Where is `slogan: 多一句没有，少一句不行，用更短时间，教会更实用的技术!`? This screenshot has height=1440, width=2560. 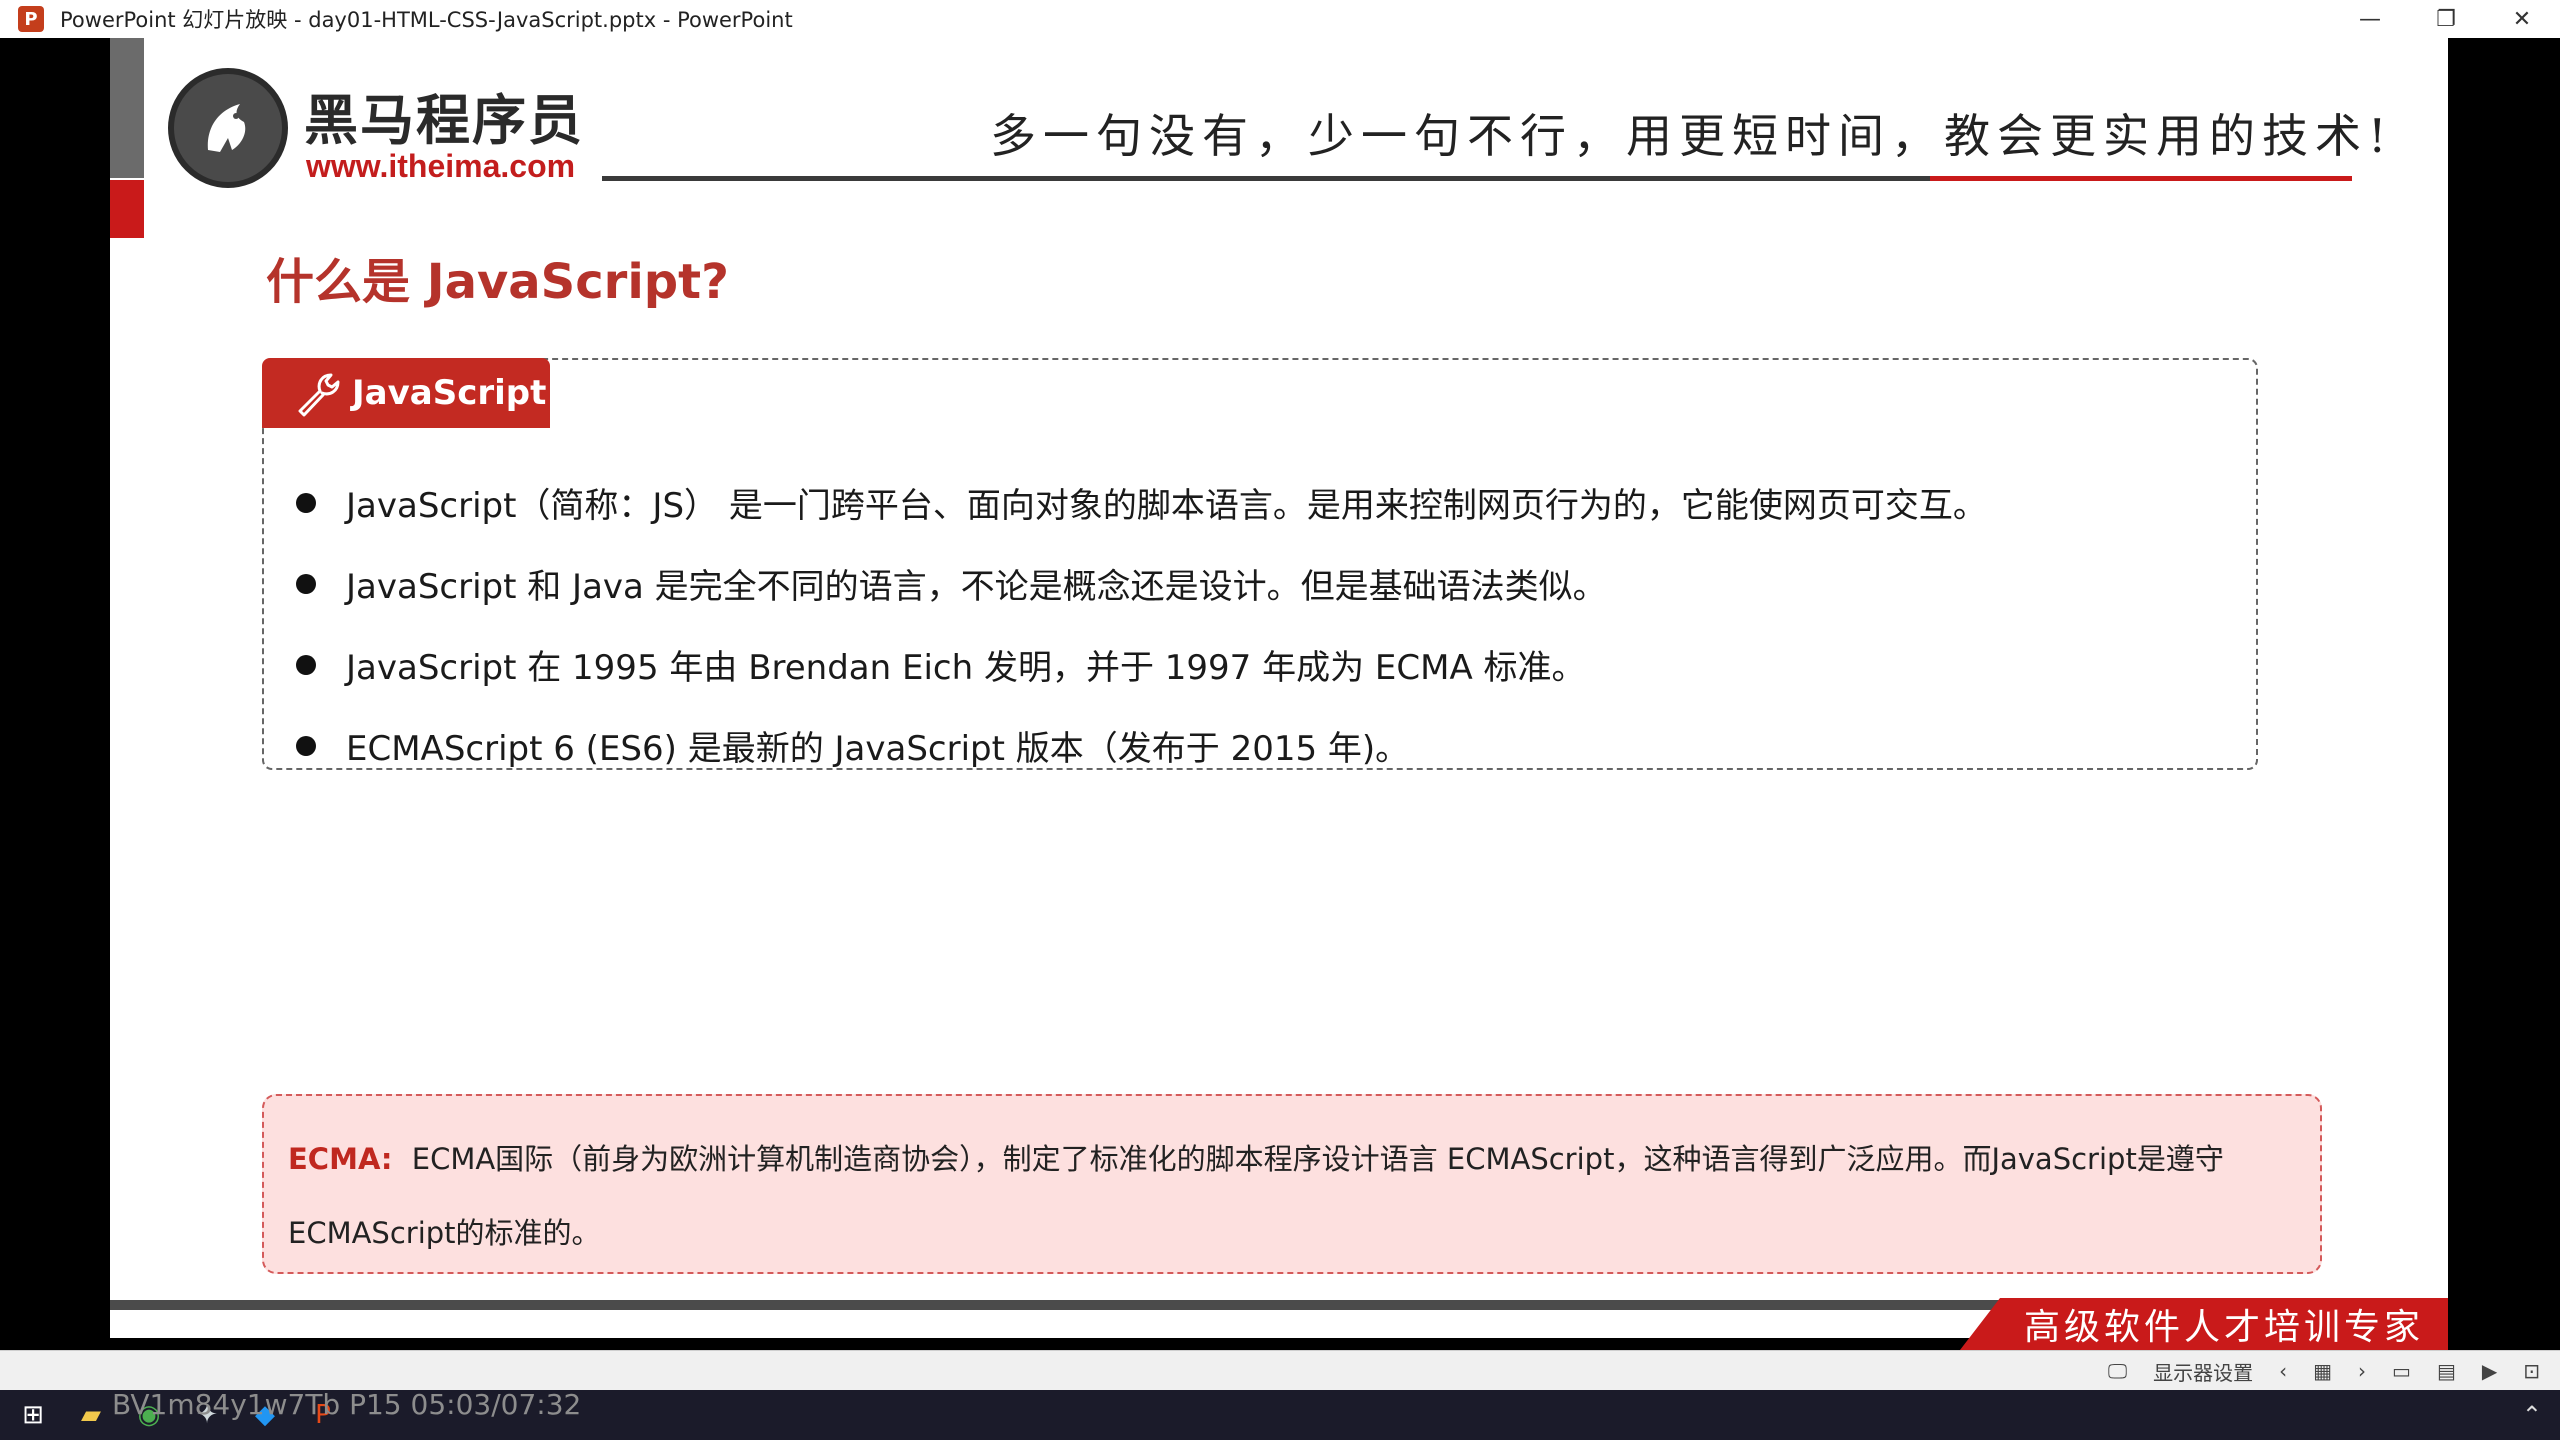 slogan: 多一句没有，少一句不行，用更短时间，教会更实用的技术! is located at coordinates (1692, 136).